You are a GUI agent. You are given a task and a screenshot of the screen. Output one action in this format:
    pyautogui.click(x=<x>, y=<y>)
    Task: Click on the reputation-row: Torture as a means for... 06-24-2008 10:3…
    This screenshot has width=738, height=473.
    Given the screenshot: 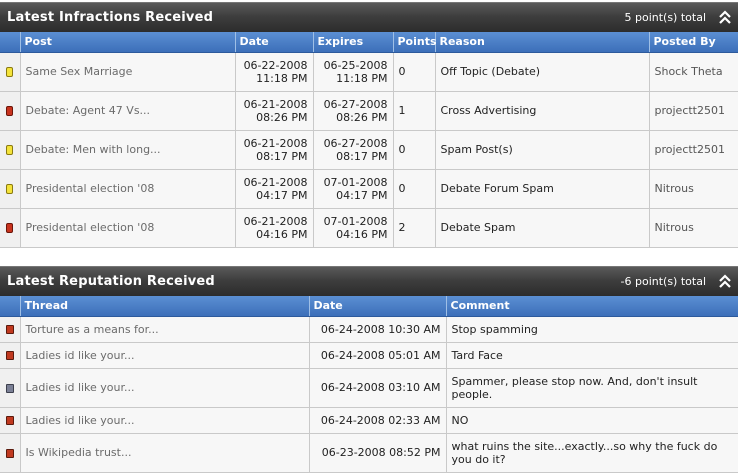 What is the action you would take?
    pyautogui.click(x=369, y=329)
    